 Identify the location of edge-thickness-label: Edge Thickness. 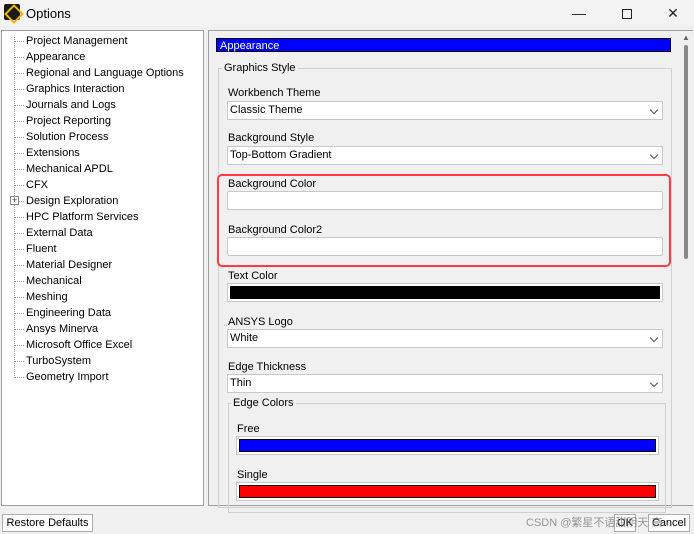
(267, 367).